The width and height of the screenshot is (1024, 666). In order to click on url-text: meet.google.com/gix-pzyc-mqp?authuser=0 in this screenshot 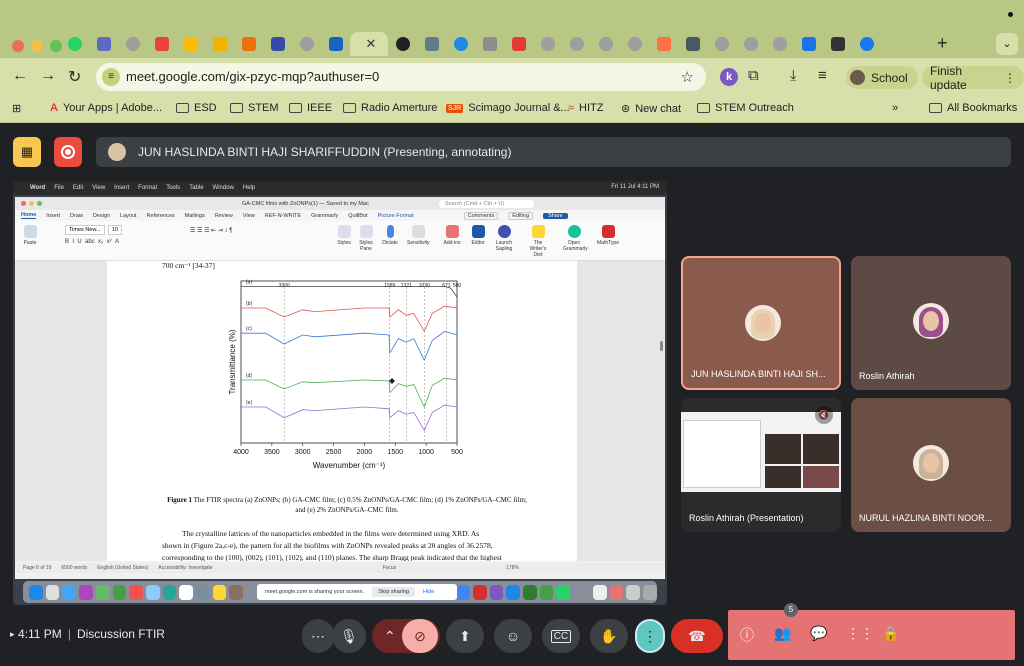, I will do `click(252, 76)`.